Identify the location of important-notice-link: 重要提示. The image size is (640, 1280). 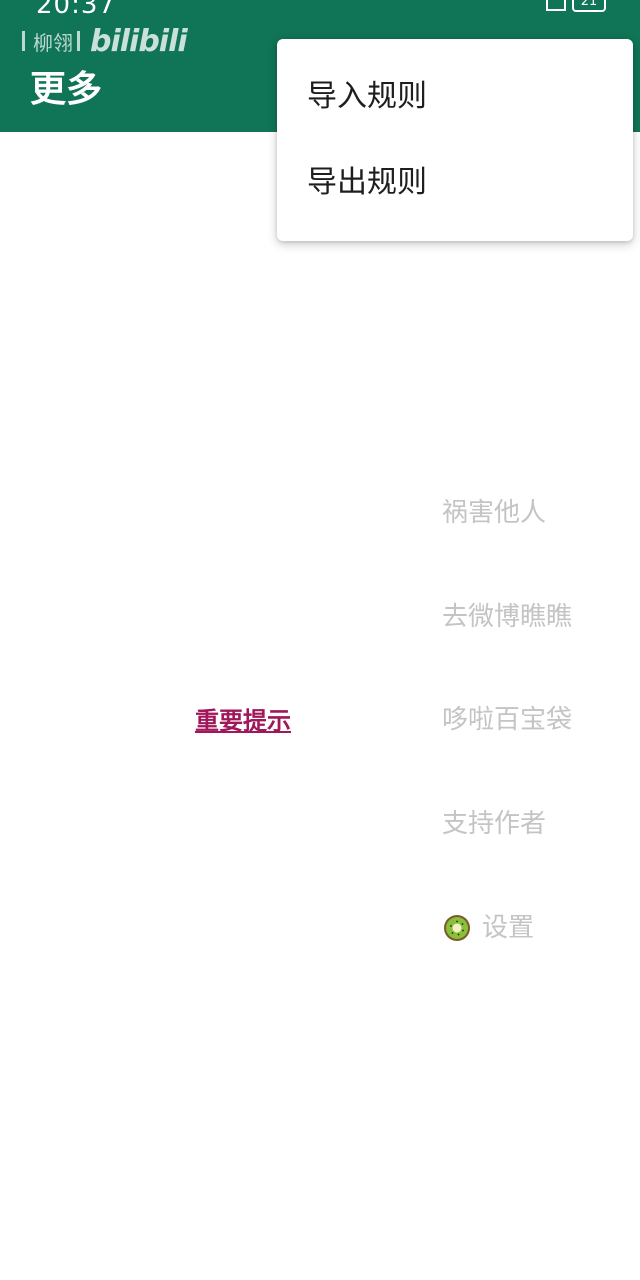
(243, 718).